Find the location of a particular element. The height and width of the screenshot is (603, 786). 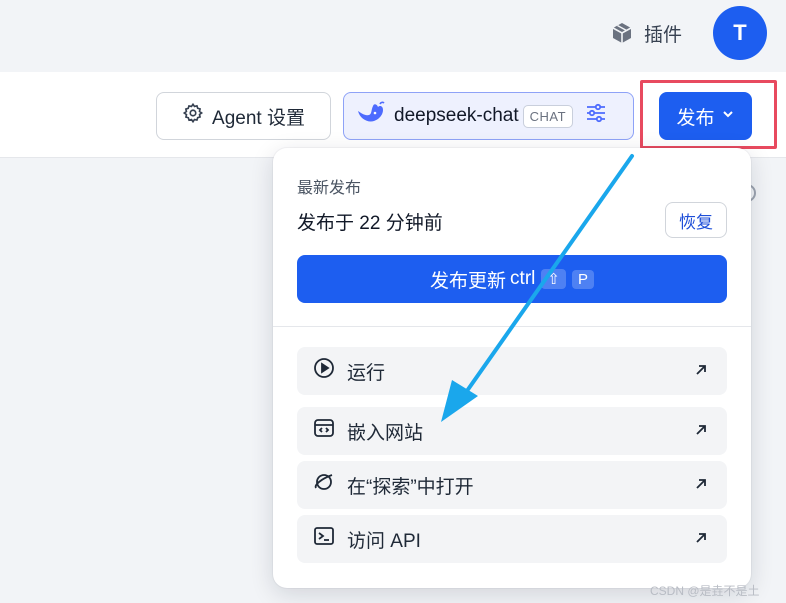

plugins-link: 插件 is located at coordinates (646, 33).